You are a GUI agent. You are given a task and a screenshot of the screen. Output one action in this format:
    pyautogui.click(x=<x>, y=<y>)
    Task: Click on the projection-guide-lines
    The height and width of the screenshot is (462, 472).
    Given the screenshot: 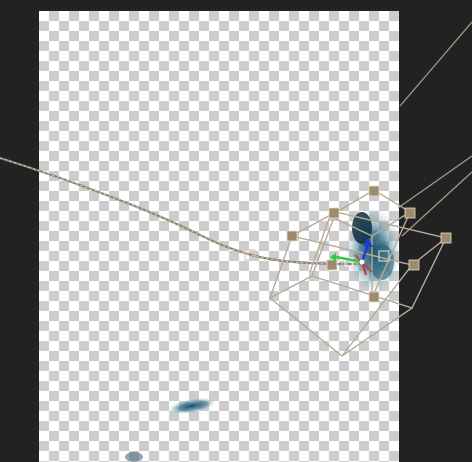 What is the action you would take?
    pyautogui.click(x=434, y=129)
    